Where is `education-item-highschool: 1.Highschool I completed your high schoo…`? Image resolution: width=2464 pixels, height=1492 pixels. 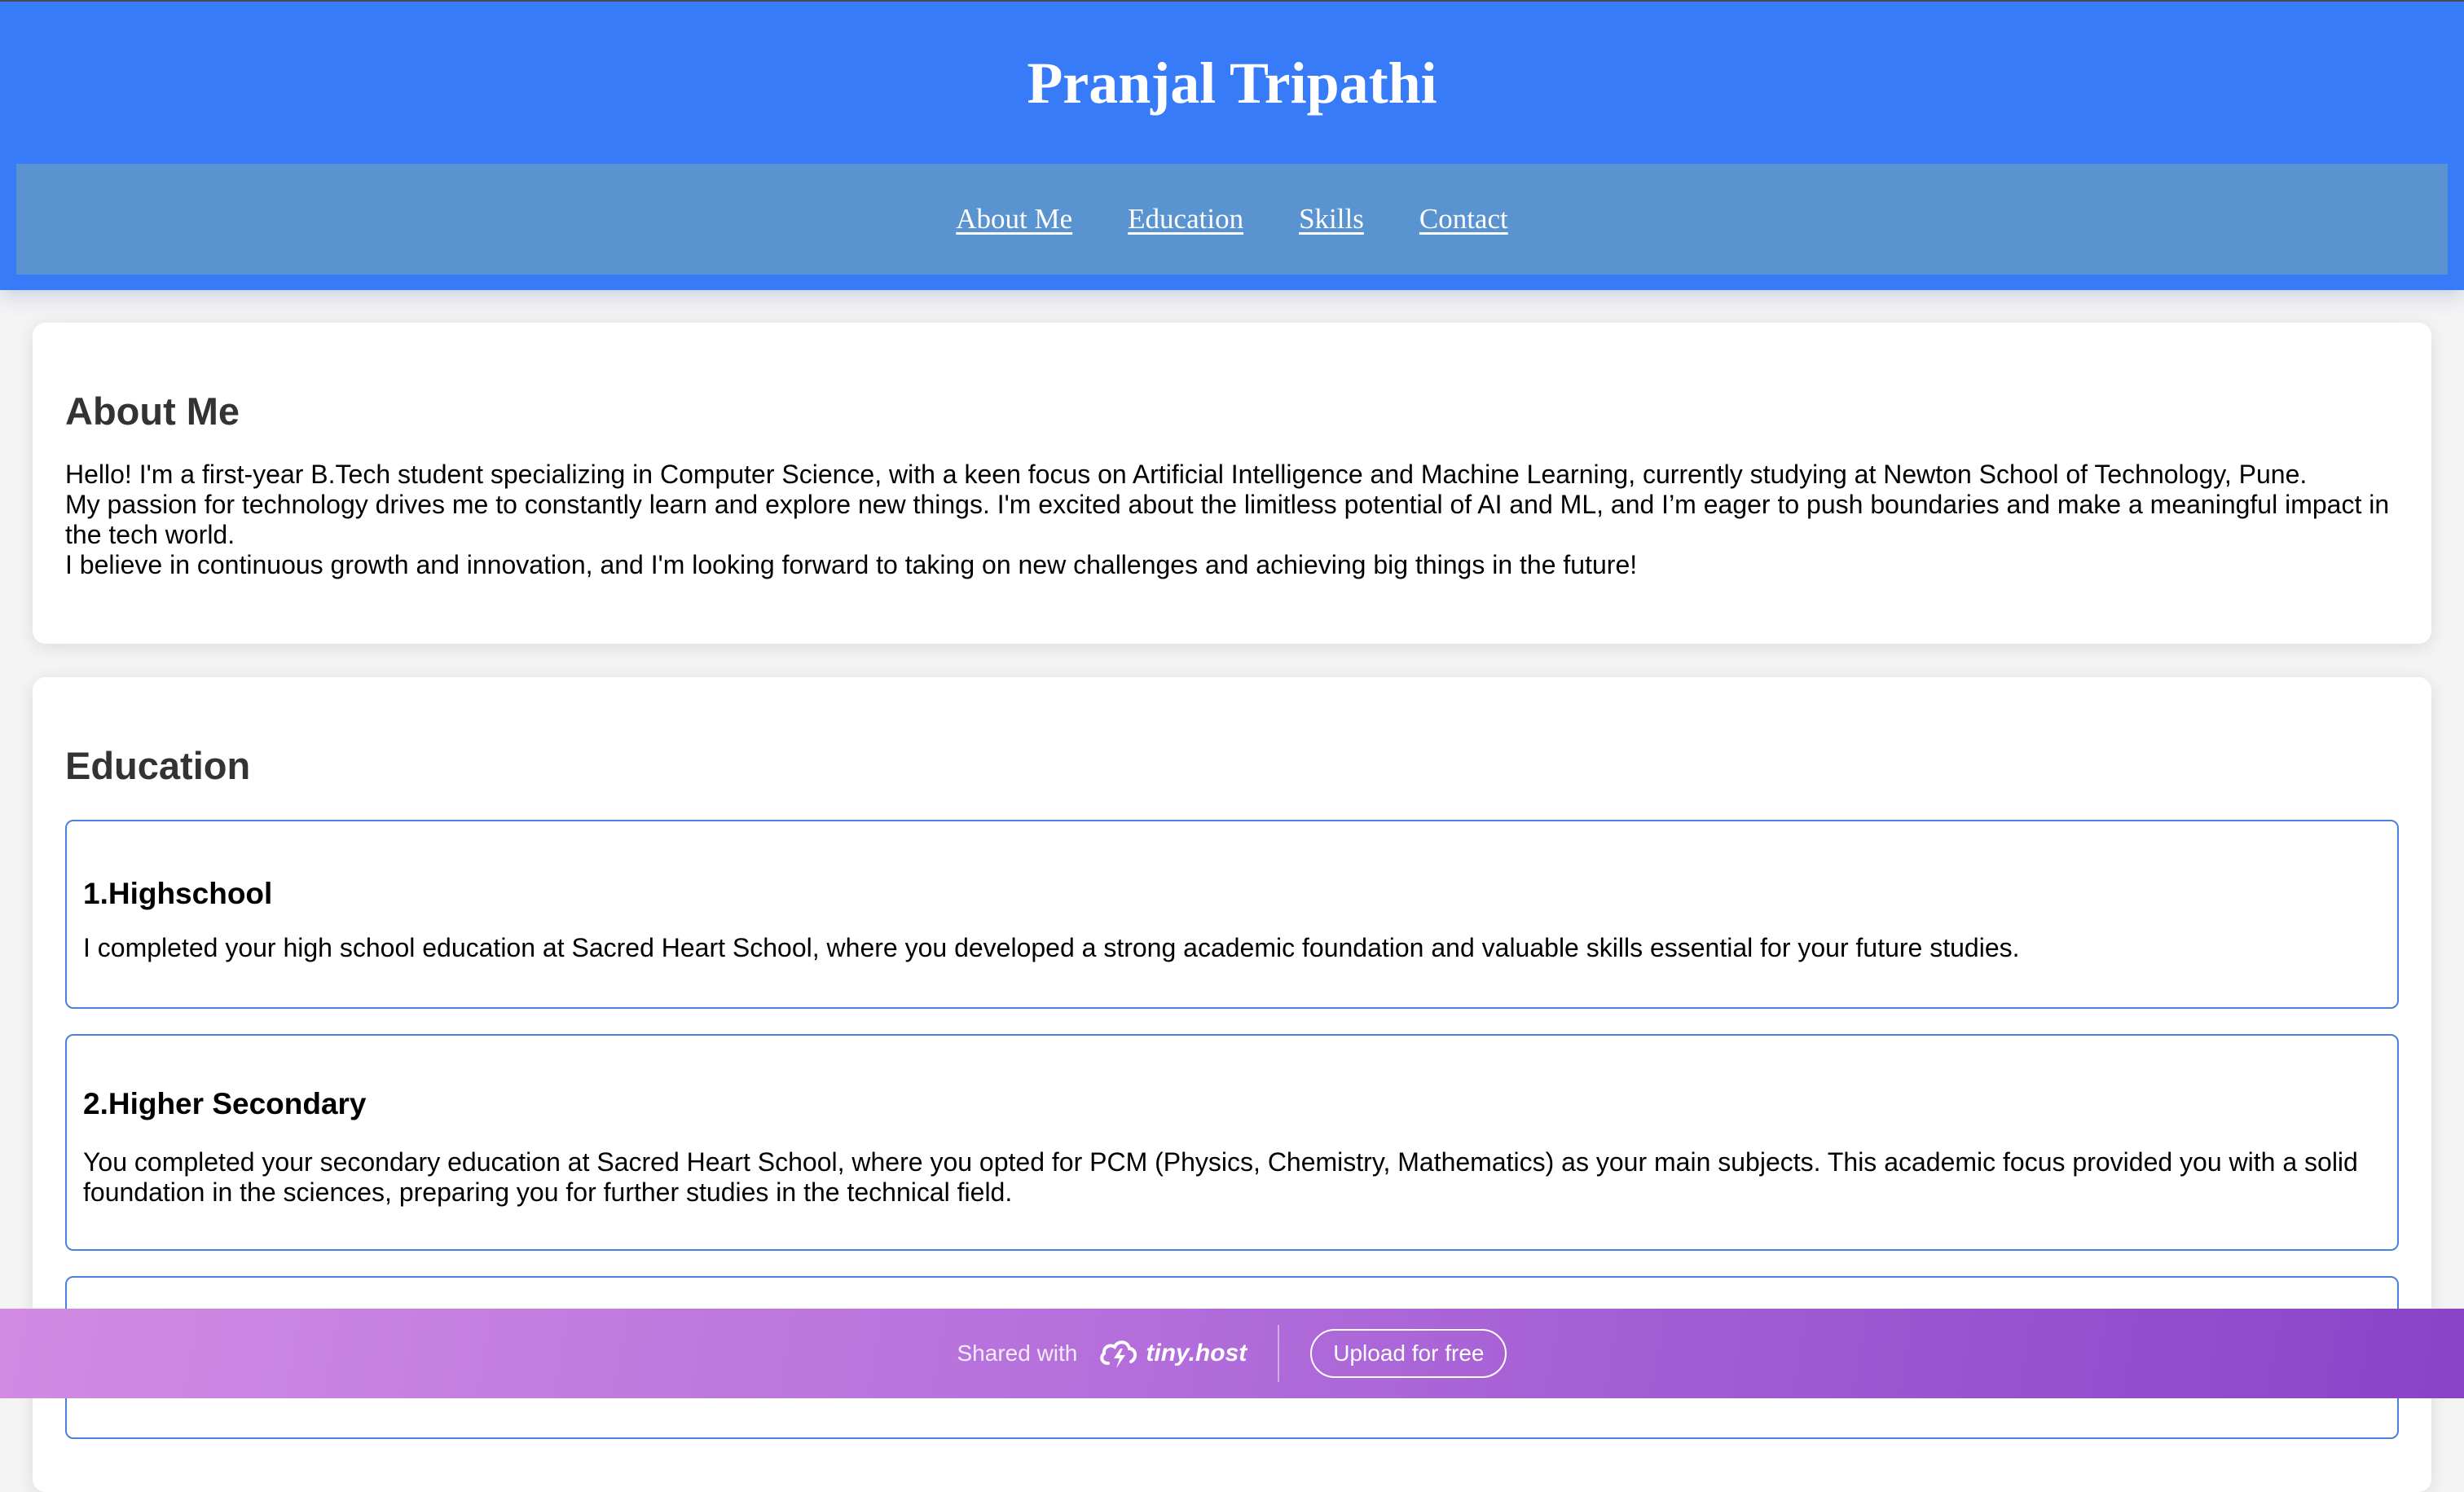
education-item-highschool: 1.Highschool I completed your high schoo… is located at coordinates (1232, 914).